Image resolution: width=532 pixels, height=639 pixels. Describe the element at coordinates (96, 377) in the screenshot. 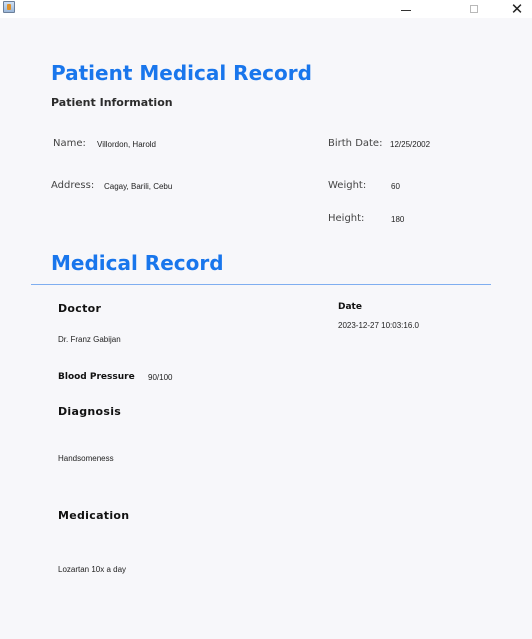

I see `blood-pressure-label: Blood Pressure` at that location.